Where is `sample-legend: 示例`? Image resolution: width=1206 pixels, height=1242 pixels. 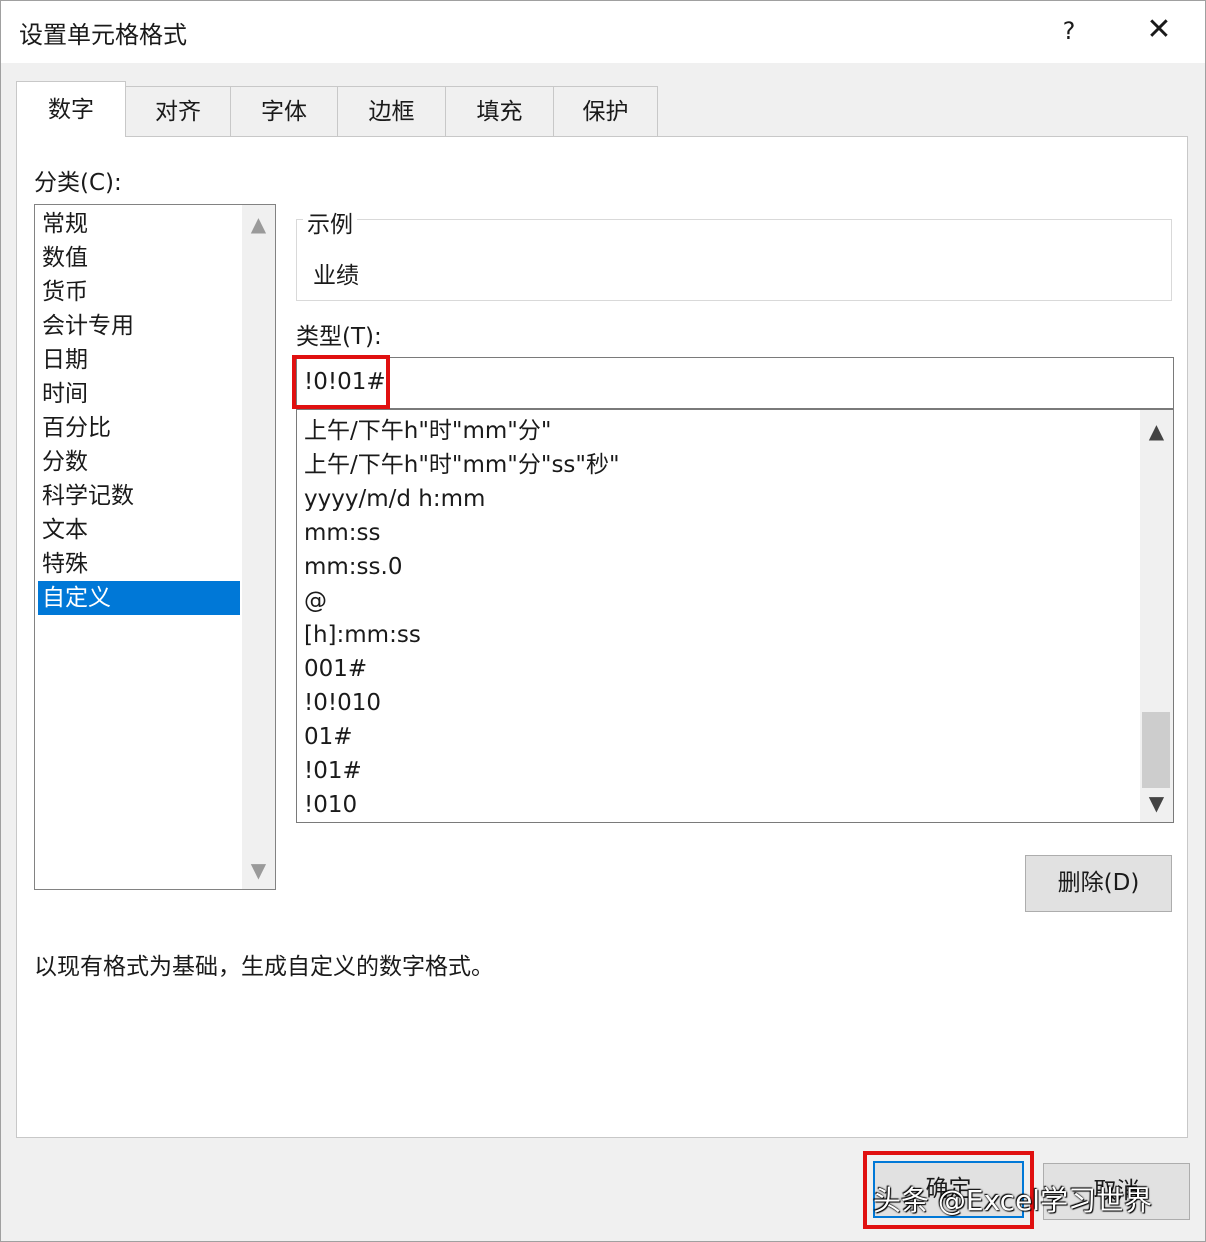 sample-legend: 示例 is located at coordinates (330, 222).